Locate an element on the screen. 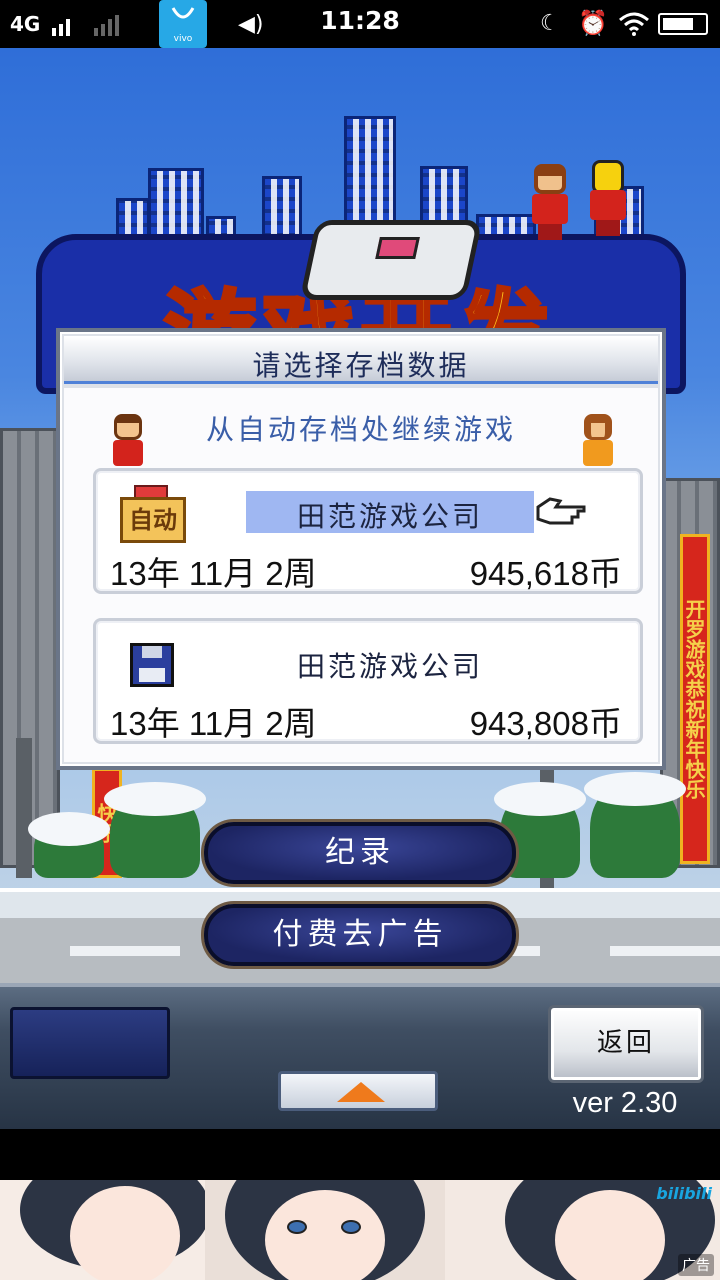  vivo-label: vivo is located at coordinates (183, 39).